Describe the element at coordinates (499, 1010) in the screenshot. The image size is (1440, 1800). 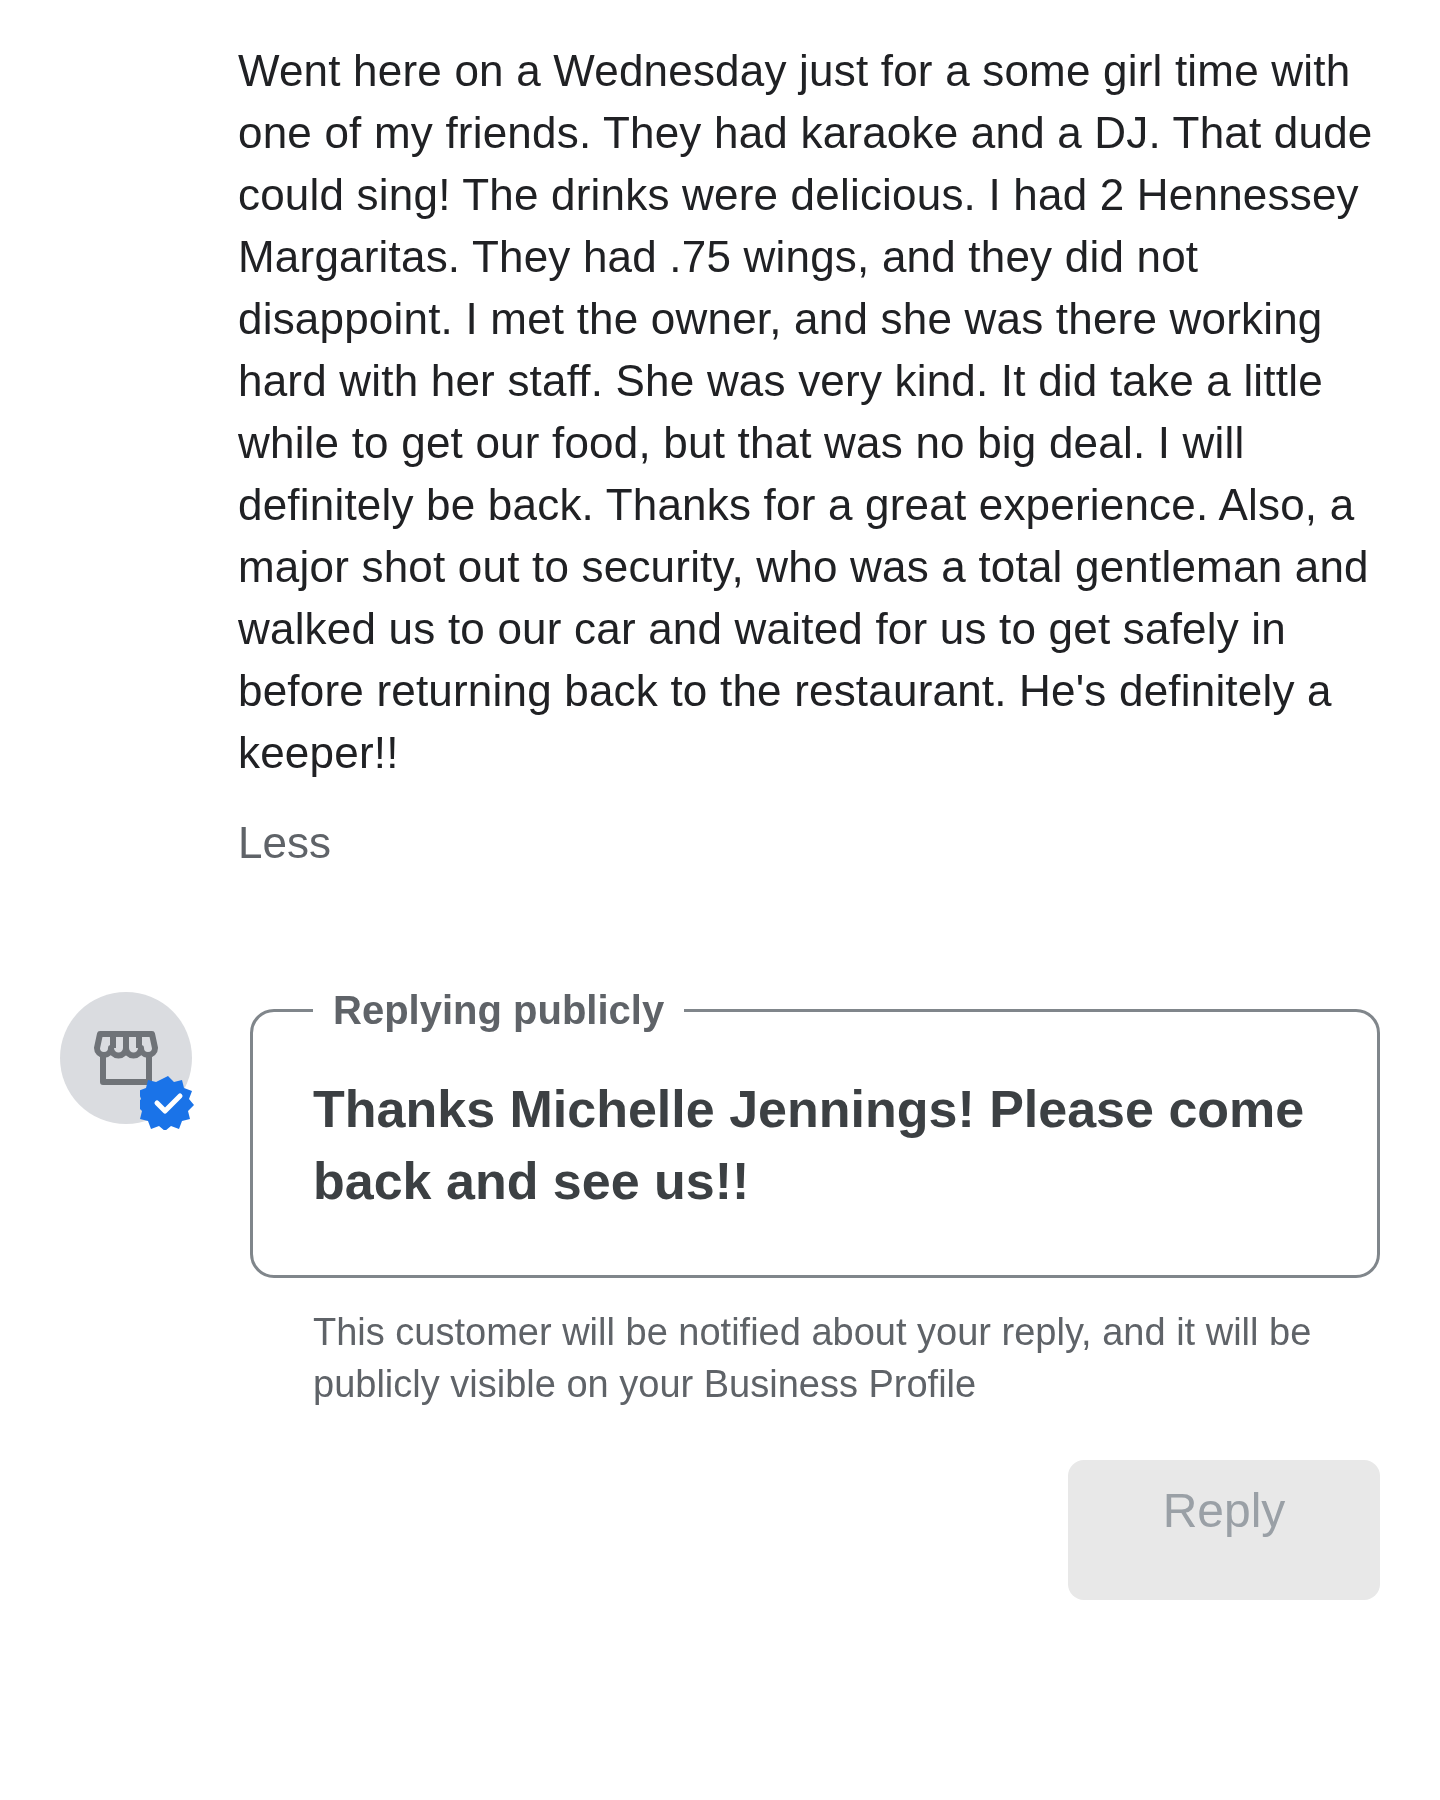
I see `field-label: Replying publicly` at that location.